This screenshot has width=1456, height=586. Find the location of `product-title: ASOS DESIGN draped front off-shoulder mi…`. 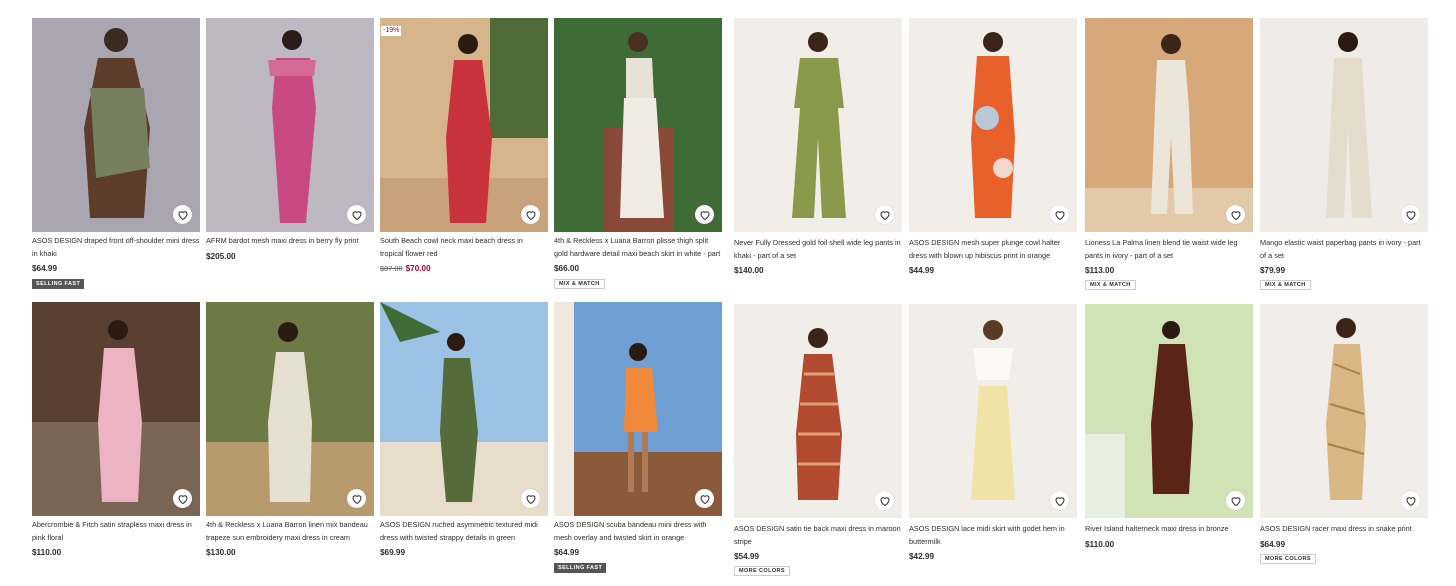

product-title: ASOS DESIGN draped front off-shoulder mi… is located at coordinates (116, 247).